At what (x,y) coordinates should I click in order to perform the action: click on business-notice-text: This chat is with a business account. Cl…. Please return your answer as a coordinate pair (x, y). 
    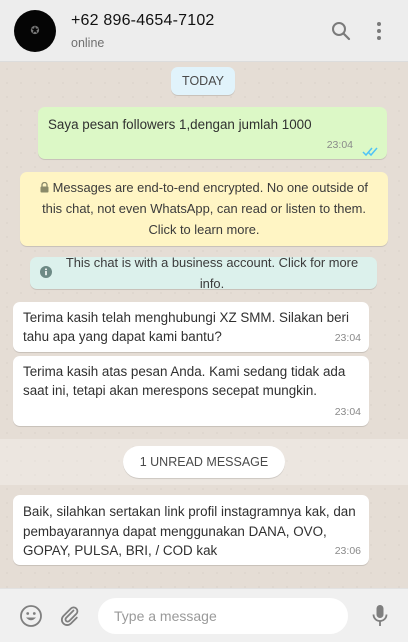
    Looking at the image, I should click on (212, 273).